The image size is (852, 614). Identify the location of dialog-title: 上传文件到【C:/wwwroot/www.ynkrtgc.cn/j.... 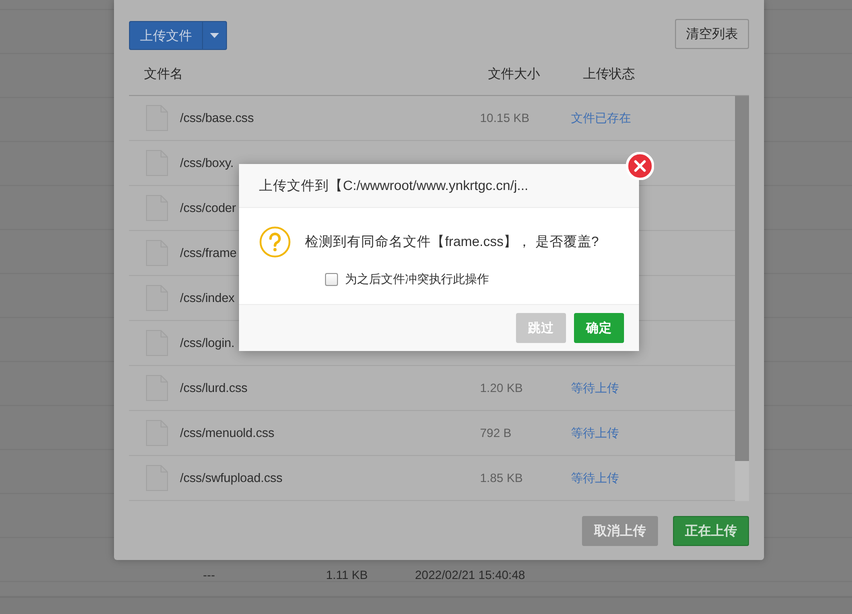
(439, 186).